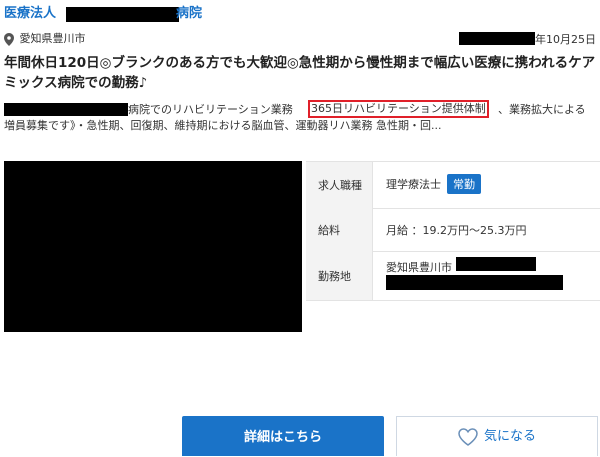  Describe the element at coordinates (66, 109) in the screenshot. I see `redacted-hospital-name` at that location.